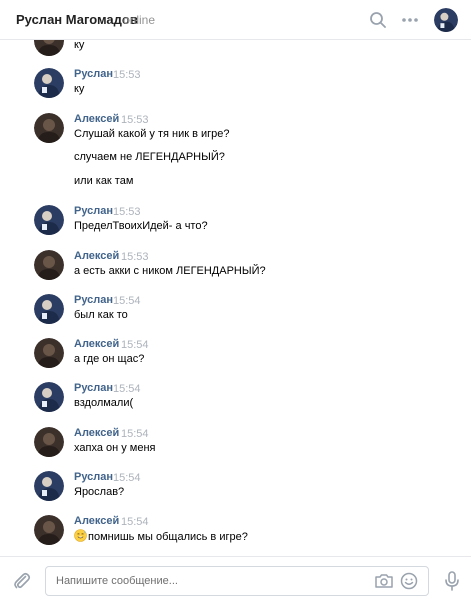 The height and width of the screenshot is (603, 471). What do you see at coordinates (77, 19) in the screenshot?
I see `contact-name: Руслан Магомадов` at bounding box center [77, 19].